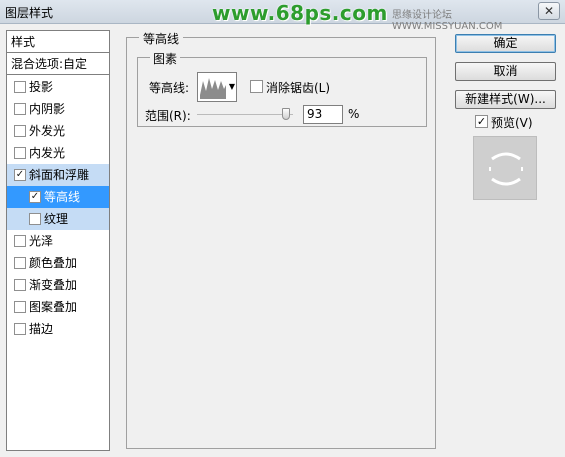 The height and width of the screenshot is (457, 565). I want to click on antialias-label: 消除锯齿(L), so click(298, 88).